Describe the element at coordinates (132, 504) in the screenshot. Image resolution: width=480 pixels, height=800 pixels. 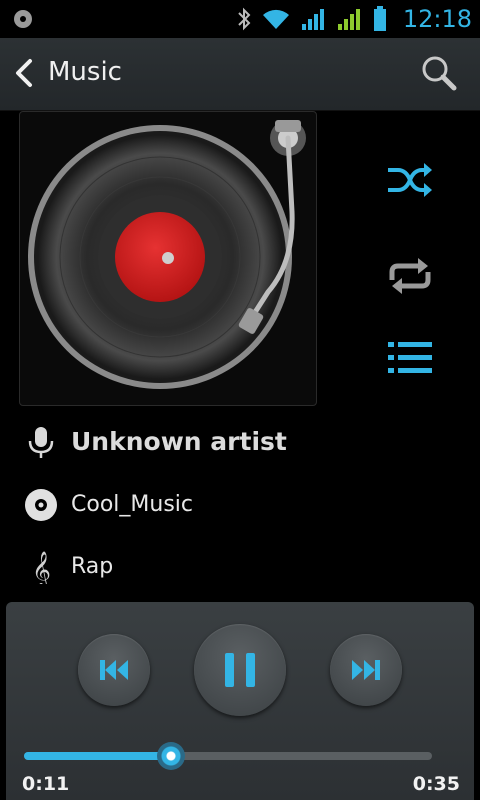
I see `album-name: Cool_Music` at that location.